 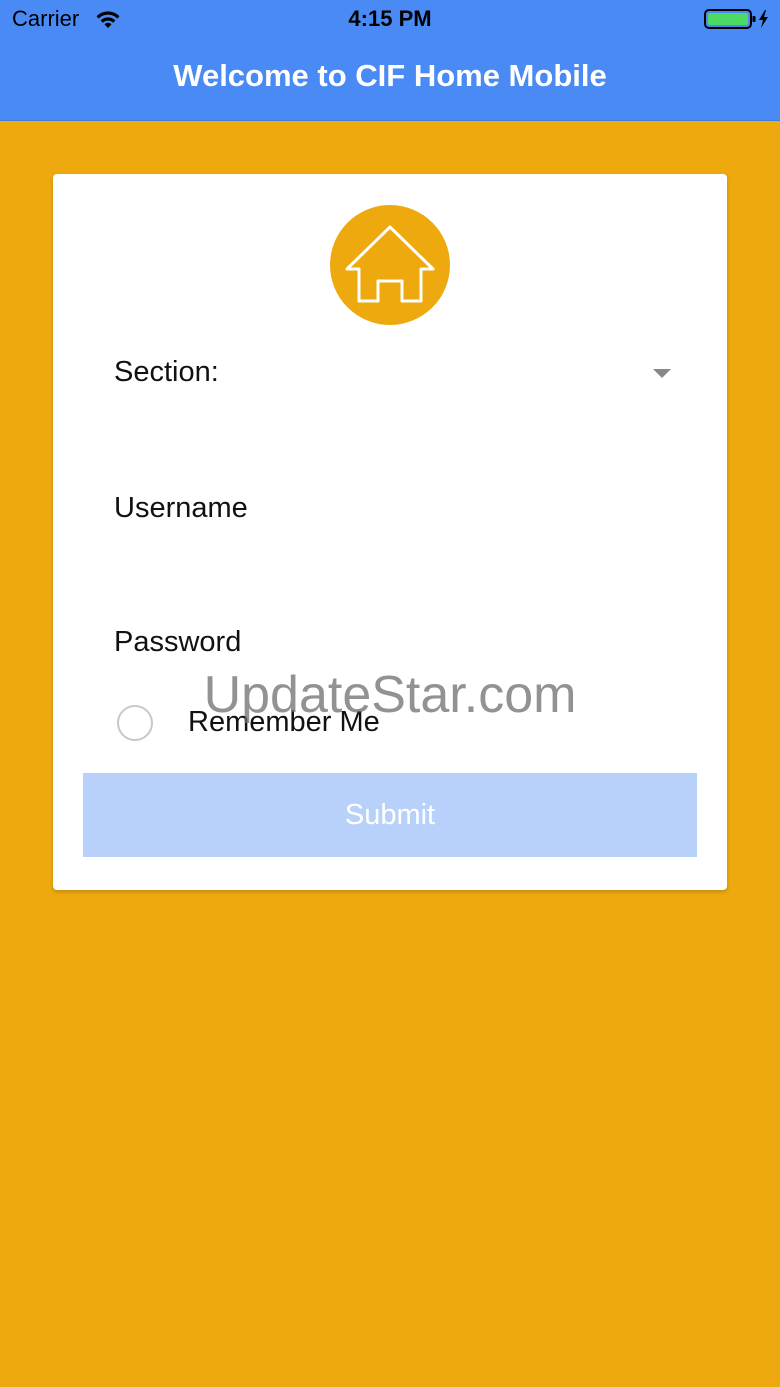 What do you see at coordinates (394, 508) in the screenshot?
I see `username-input` at bounding box center [394, 508].